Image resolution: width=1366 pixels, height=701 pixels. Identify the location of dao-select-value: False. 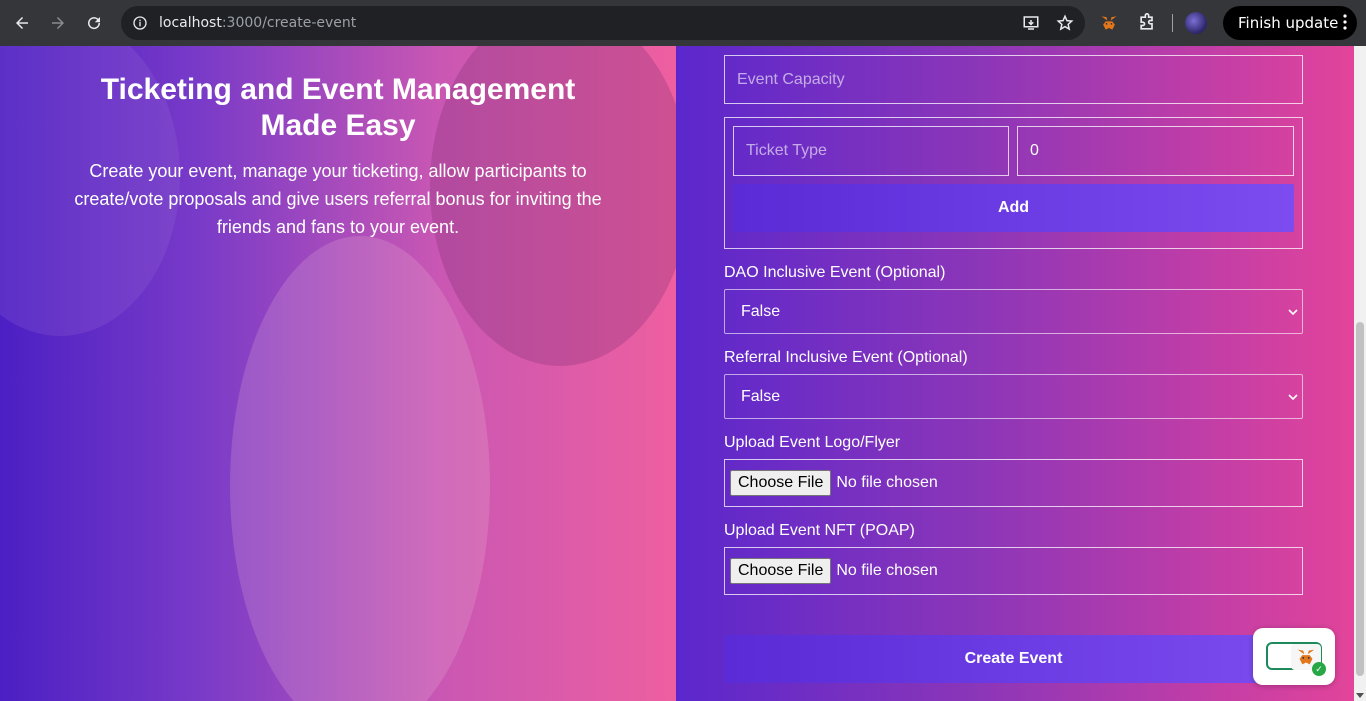
(761, 311).